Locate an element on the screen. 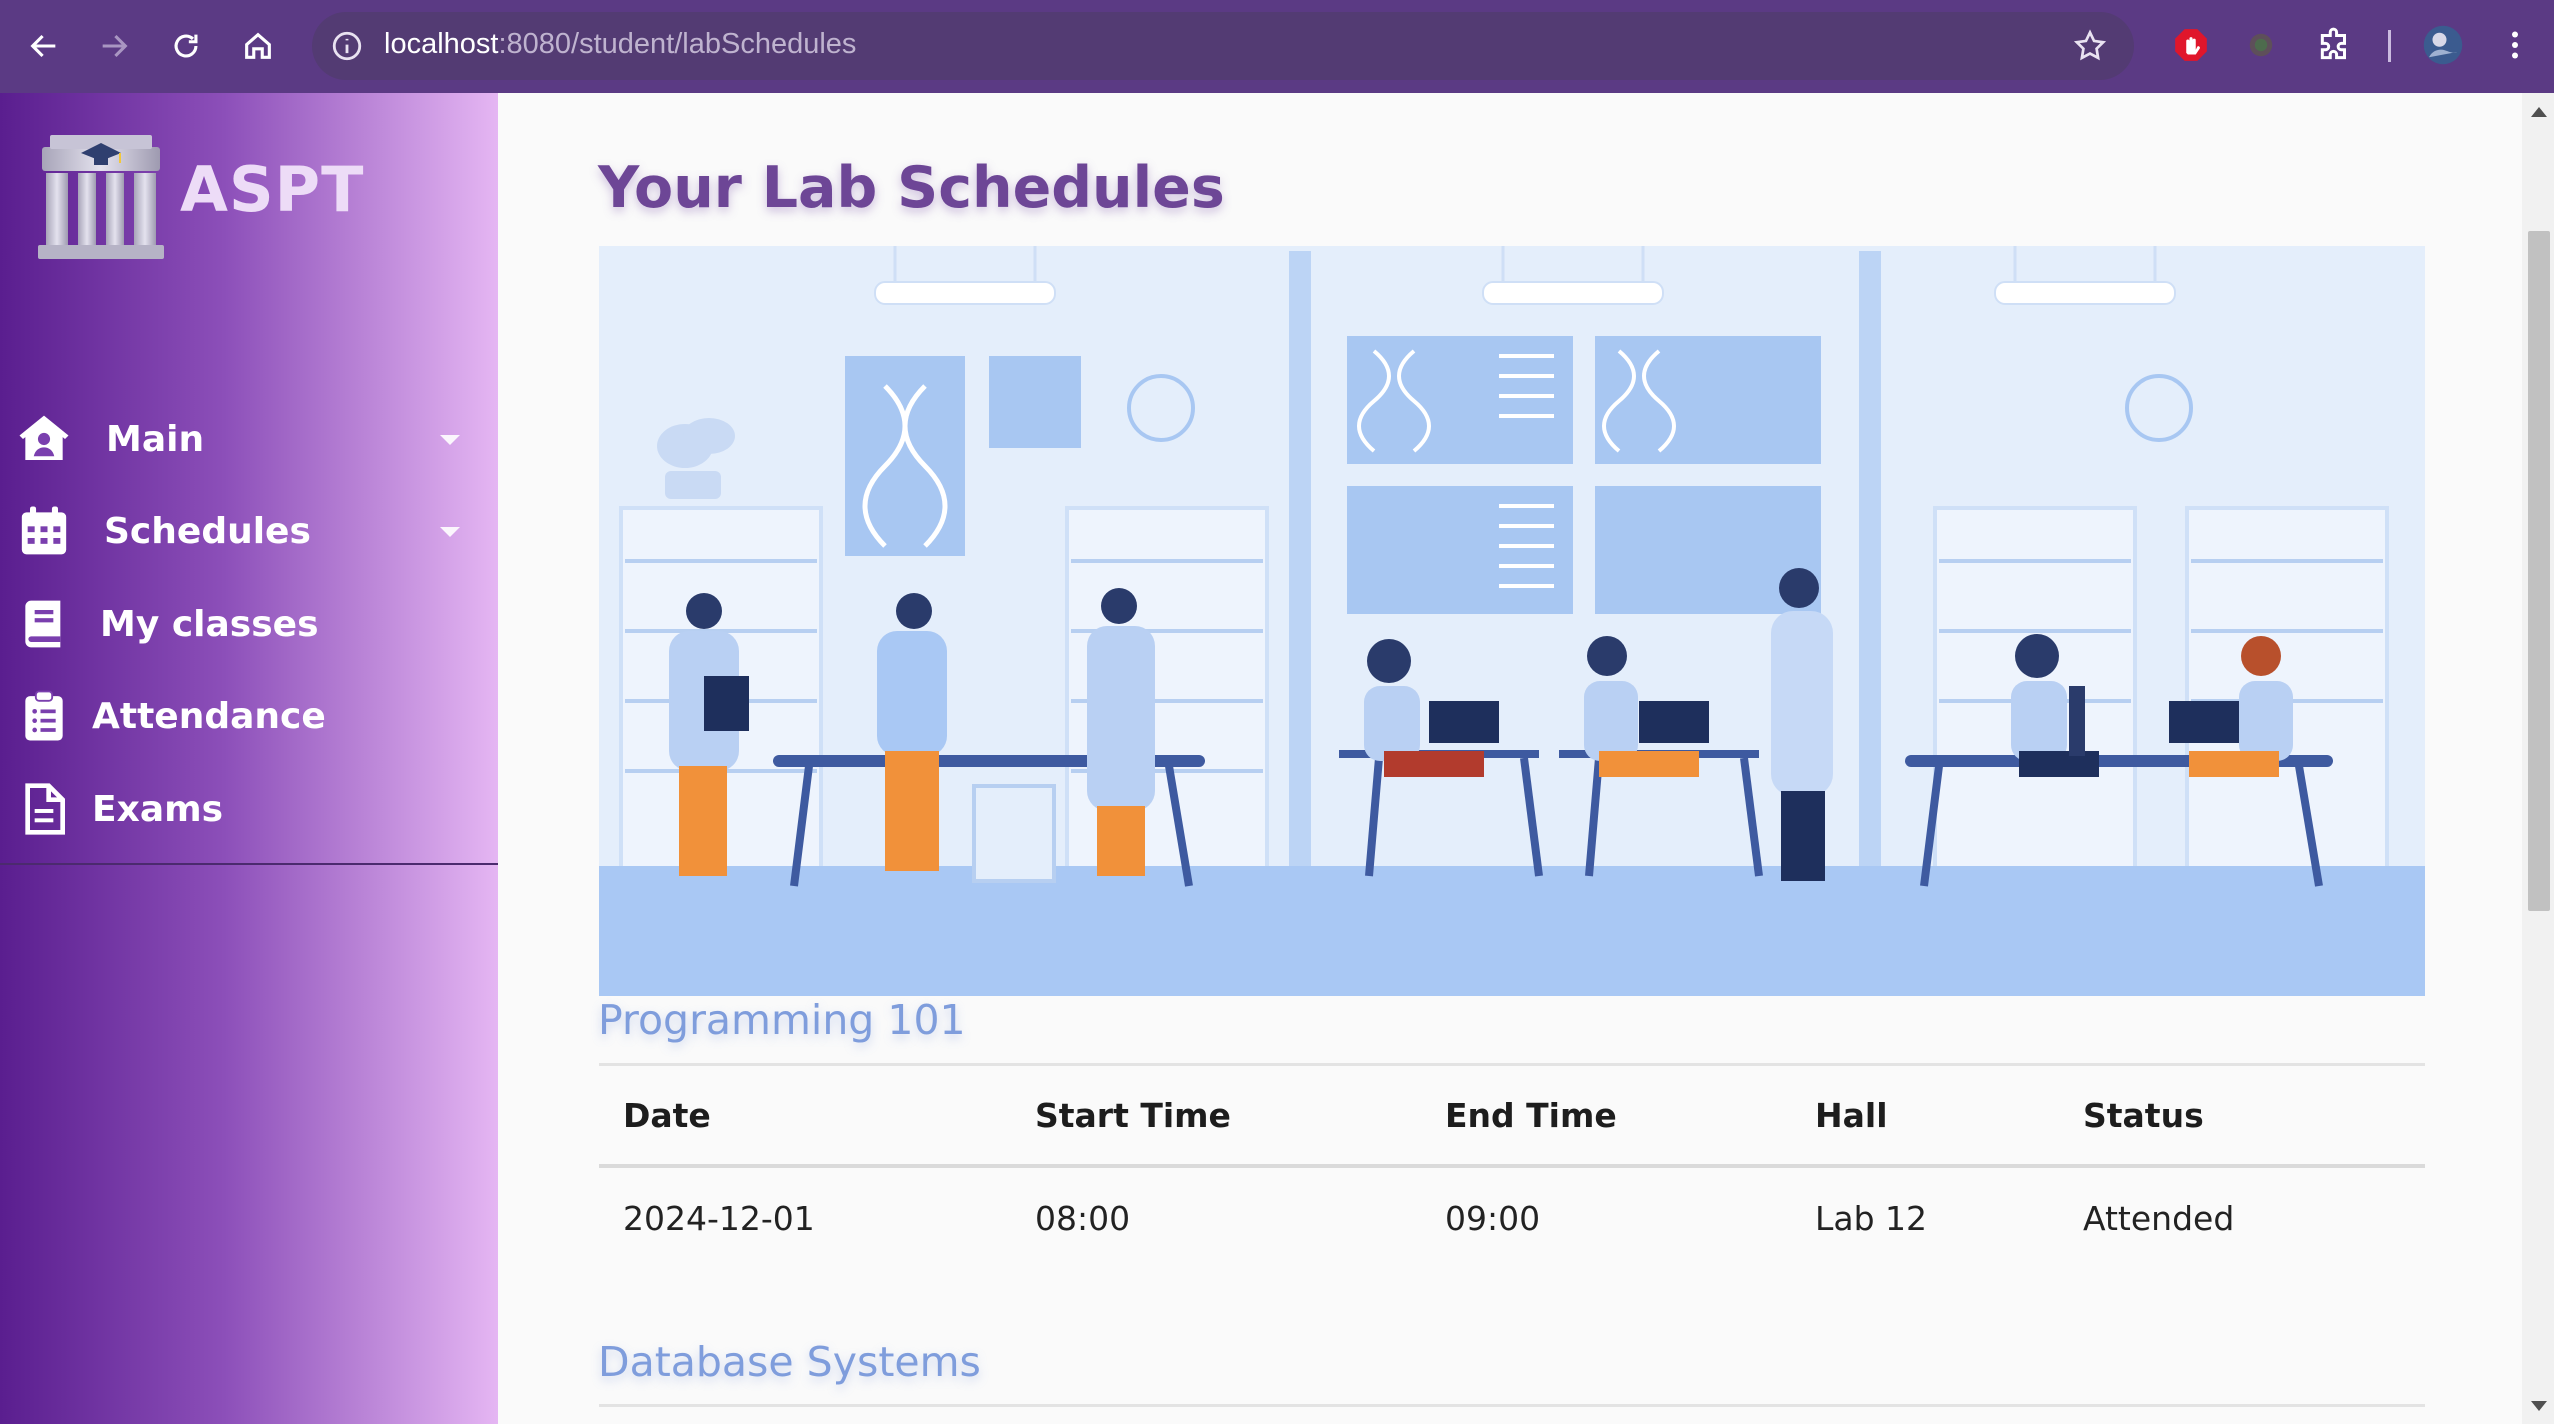 This screenshot has height=1424, width=2554. table-row: 2024-12-01 08:00 09:00 Lab 12 Attended is located at coordinates (1512, 1217).